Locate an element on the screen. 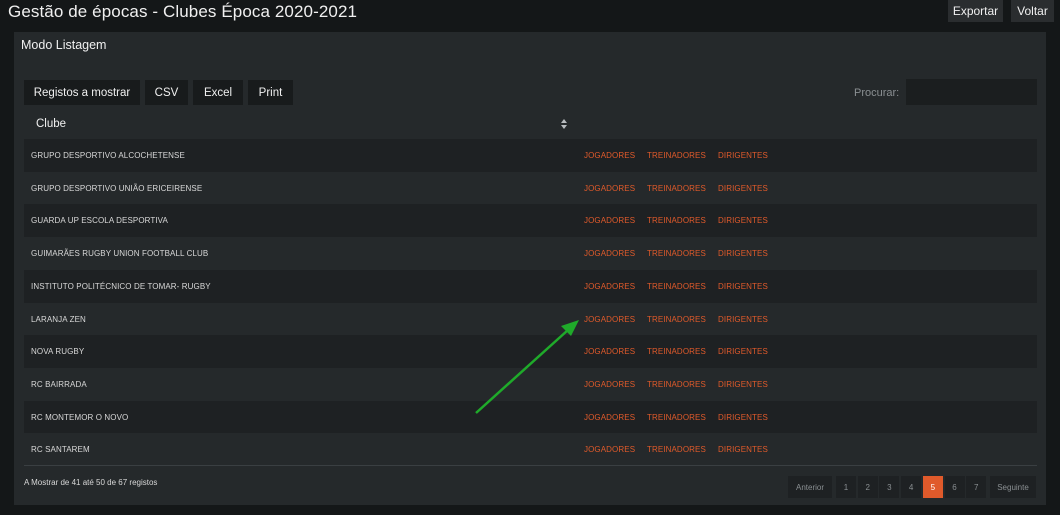  pagination-next-button: Seguinte is located at coordinates (1013, 487).